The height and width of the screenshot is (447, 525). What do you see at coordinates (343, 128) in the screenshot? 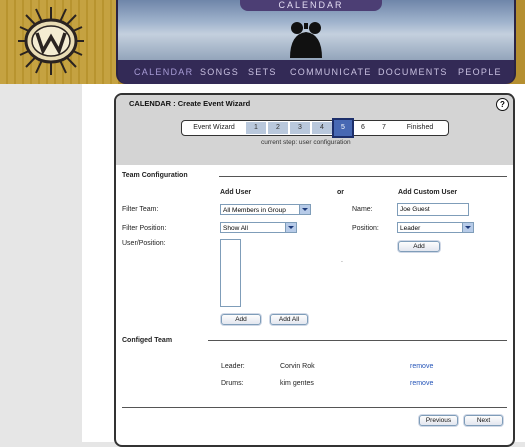
I see `step-5-current: 5` at bounding box center [343, 128].